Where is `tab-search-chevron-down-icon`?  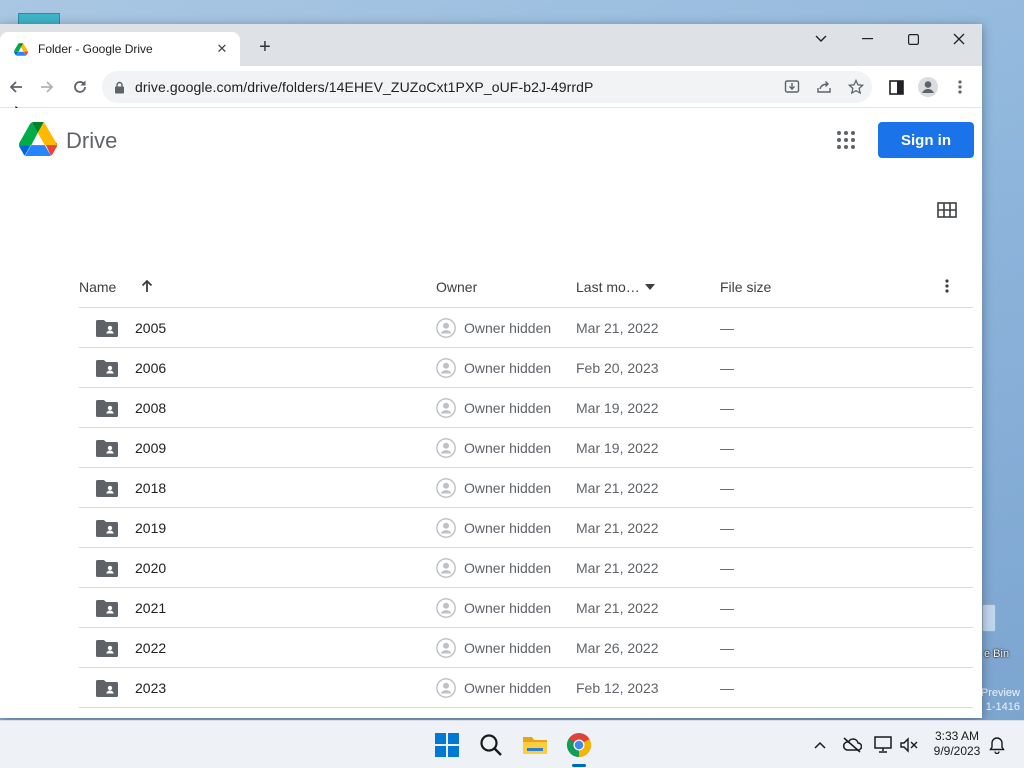
tab-search-chevron-down-icon is located at coordinates (821, 39).